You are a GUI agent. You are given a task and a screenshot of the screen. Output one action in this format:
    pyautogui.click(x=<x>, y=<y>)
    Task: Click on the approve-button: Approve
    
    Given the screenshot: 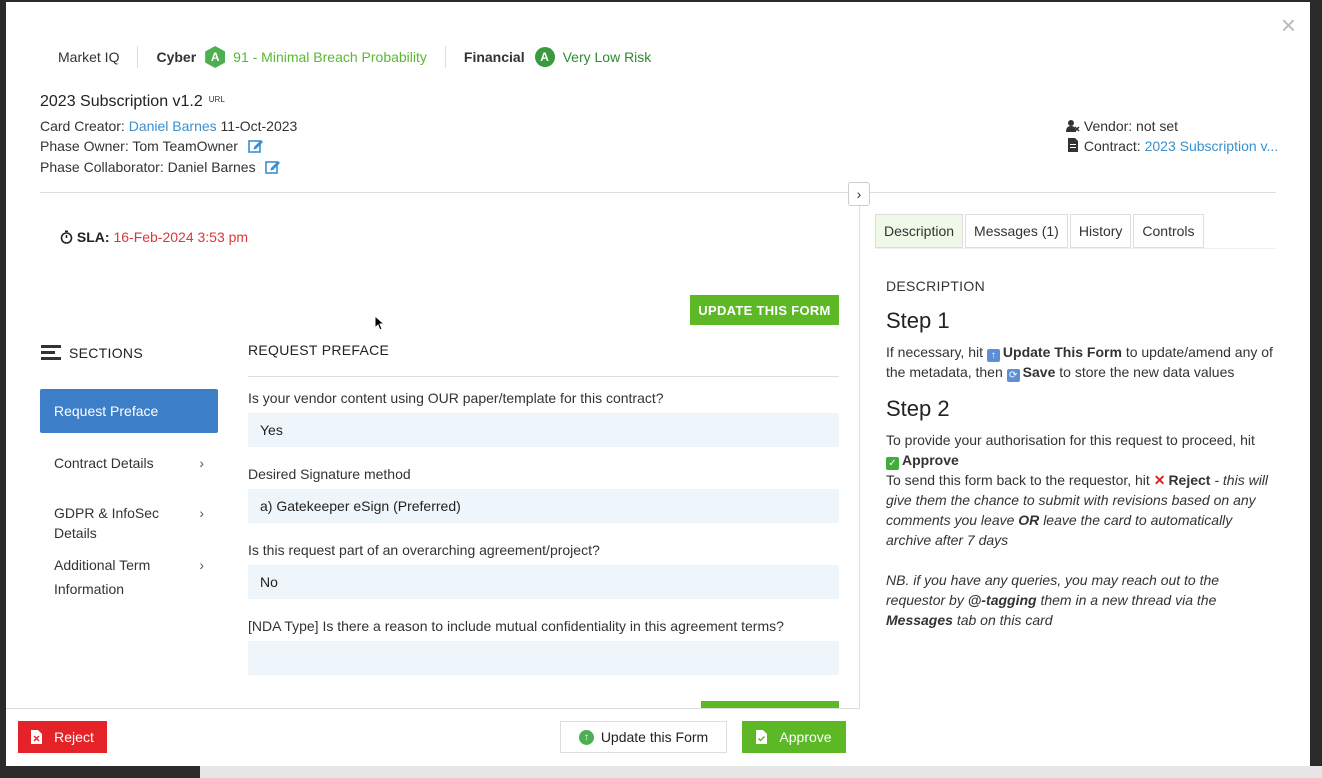 What is the action you would take?
    pyautogui.click(x=794, y=737)
    